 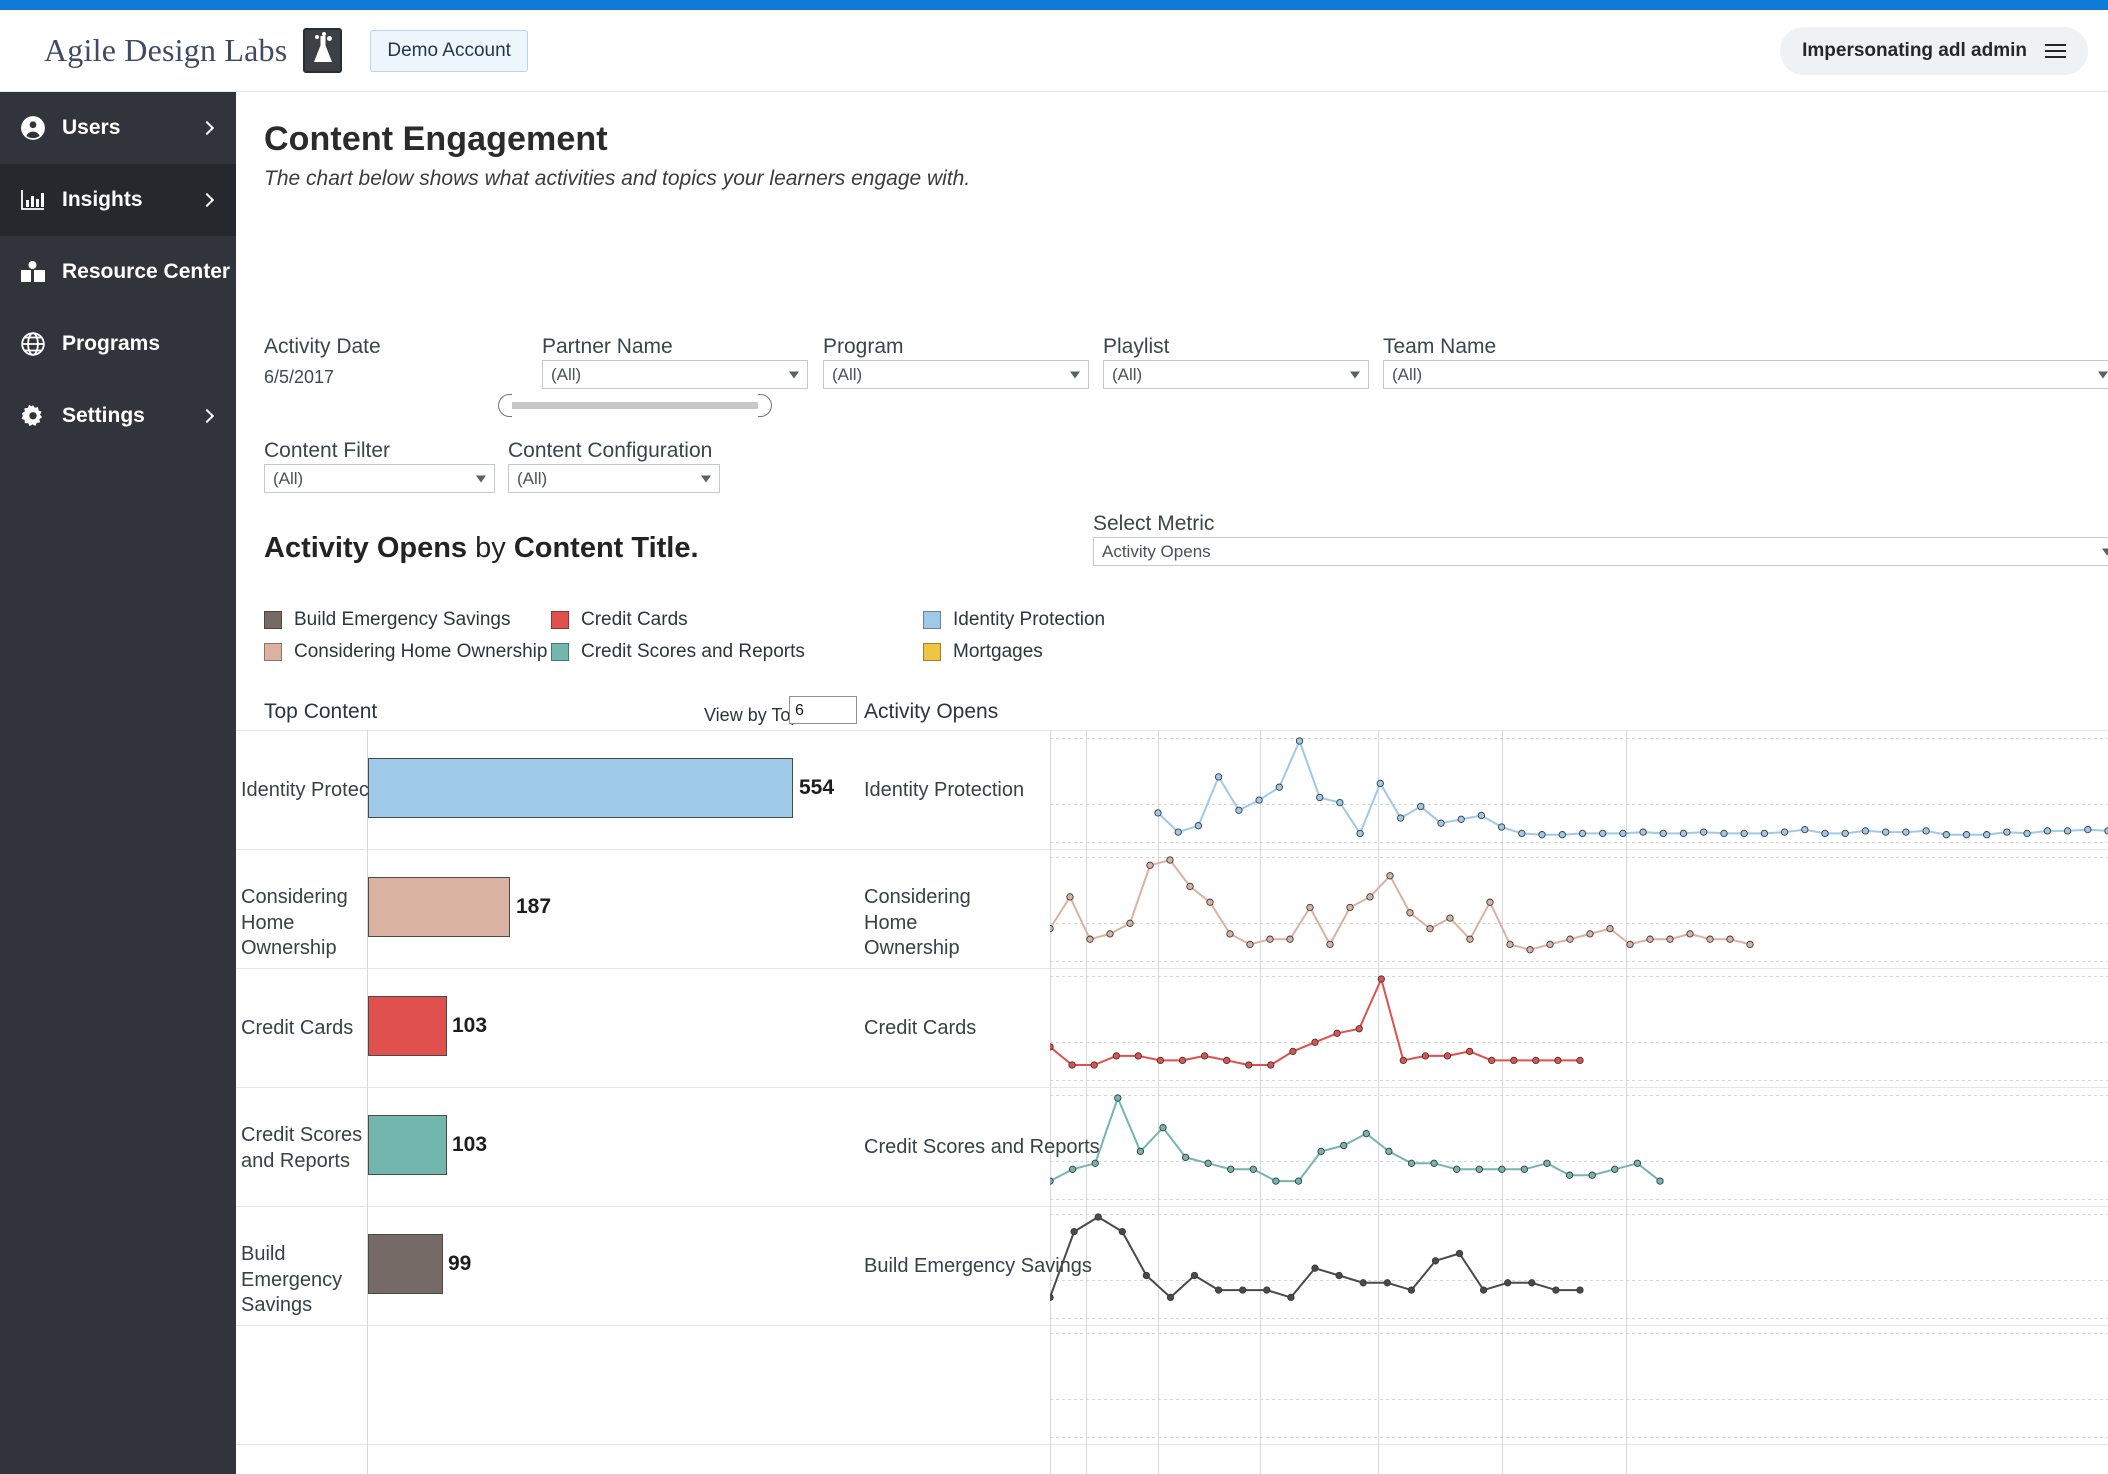 I want to click on legend-item: Mortgages, so click(x=1014, y=652).